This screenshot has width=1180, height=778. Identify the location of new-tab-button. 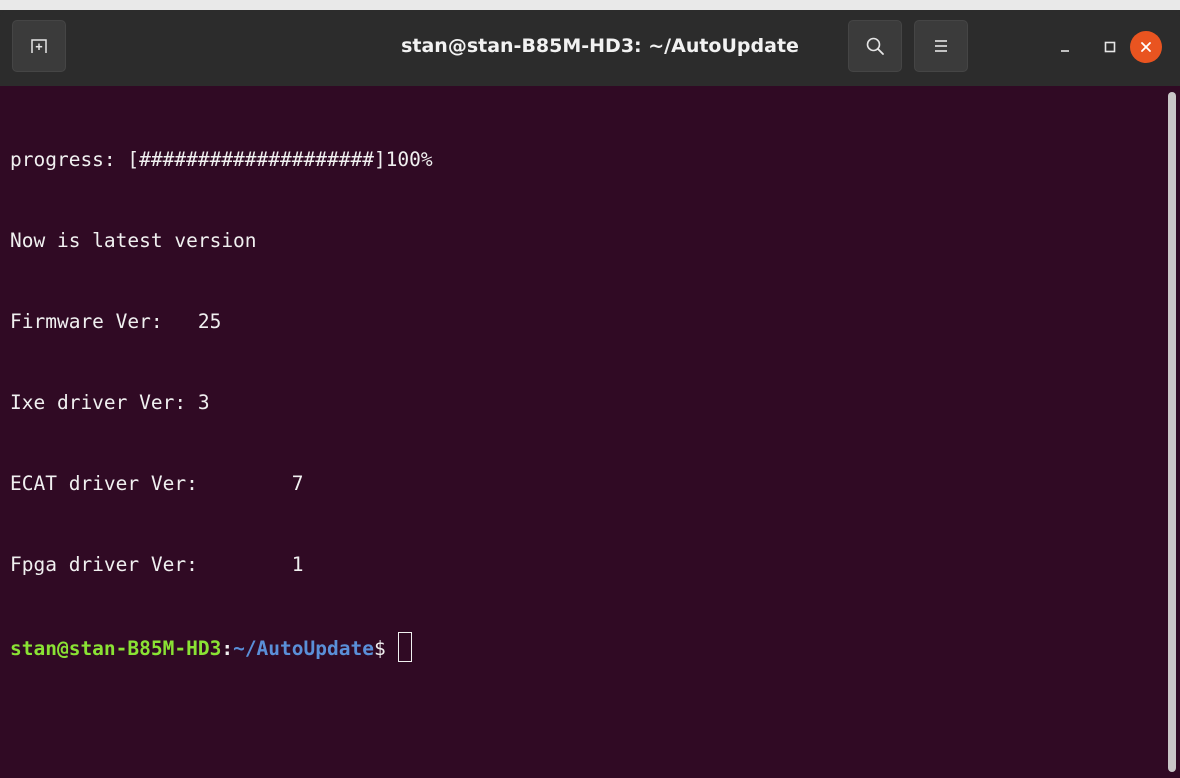
(39, 46).